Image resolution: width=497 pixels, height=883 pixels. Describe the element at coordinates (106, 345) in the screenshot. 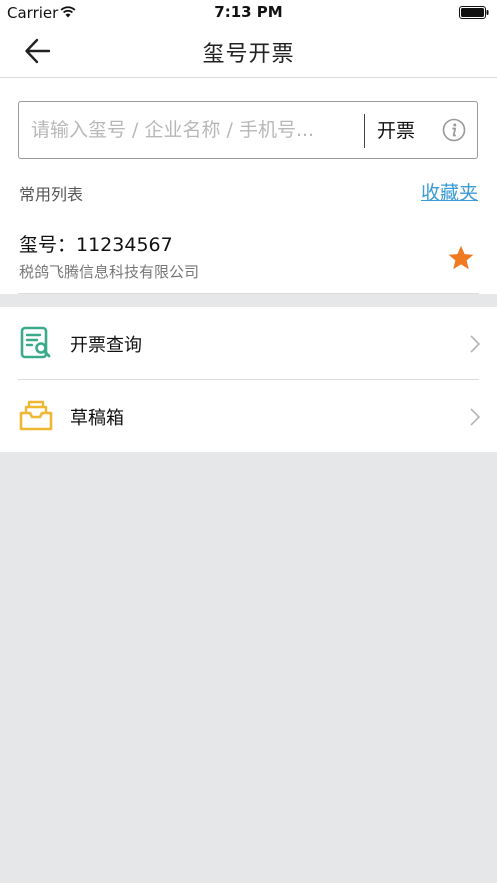

I see `menu-item-label: 开票查询` at that location.